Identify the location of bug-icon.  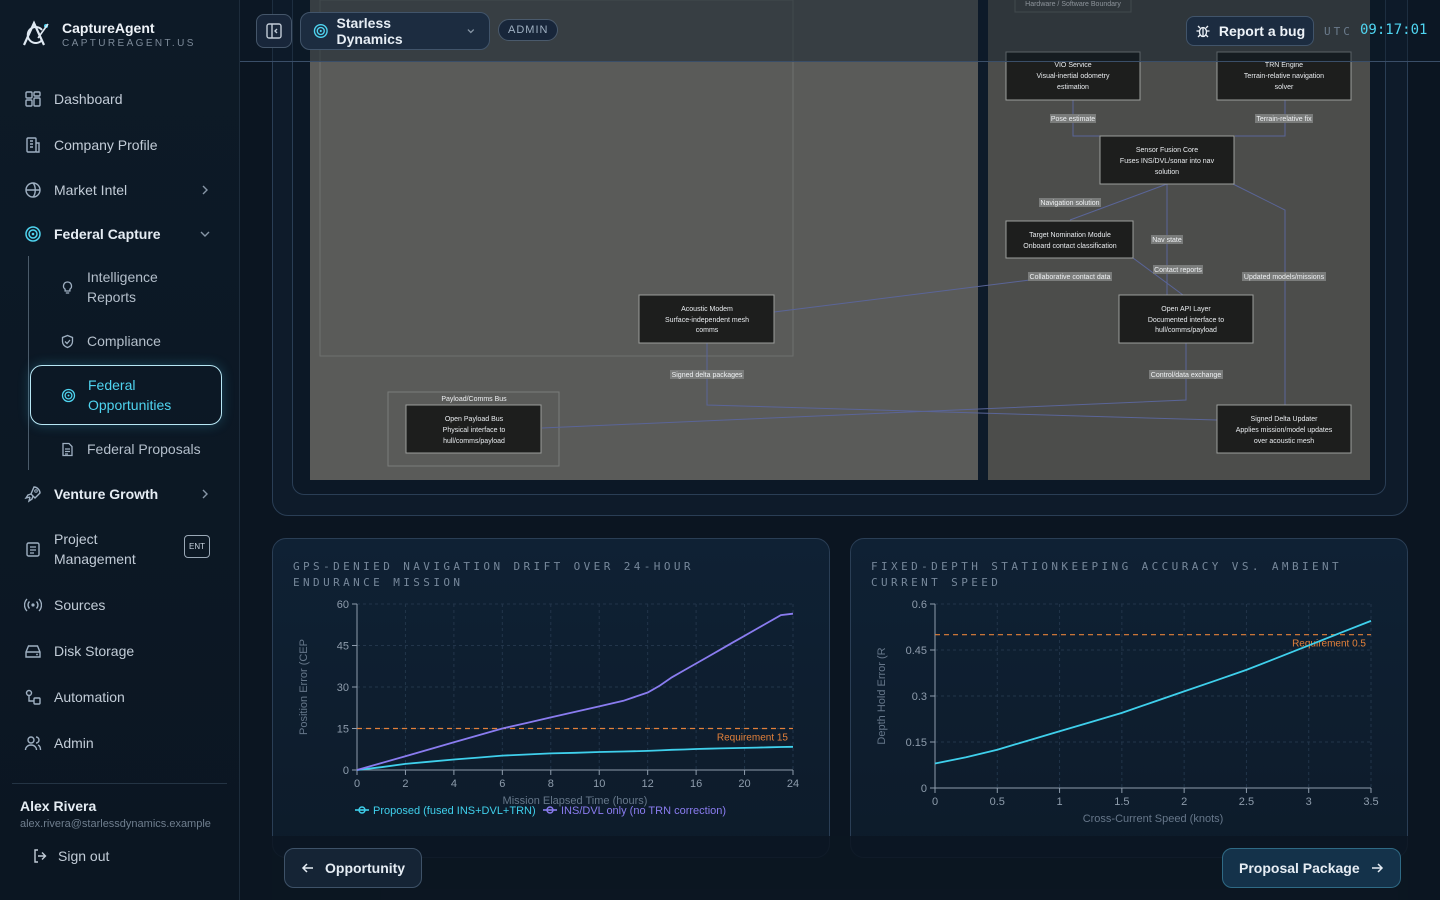
(1203, 31).